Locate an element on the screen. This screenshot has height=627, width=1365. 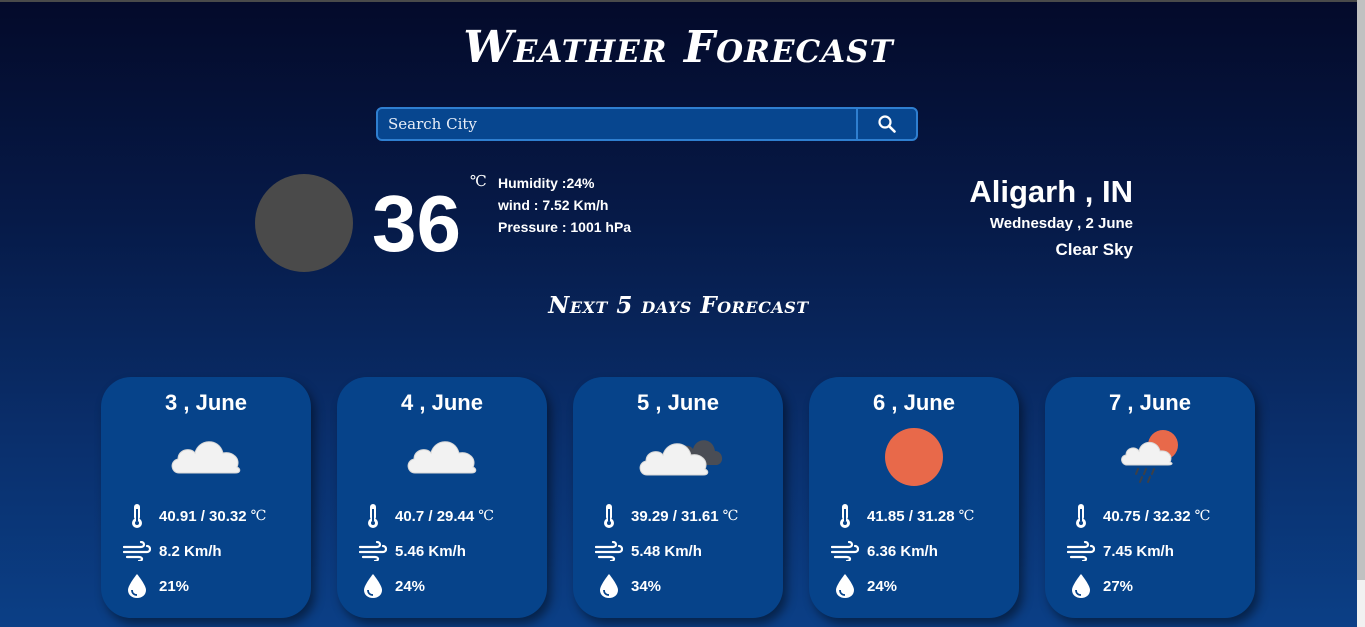
humidity-row: 27% is located at coordinates (1100, 586).